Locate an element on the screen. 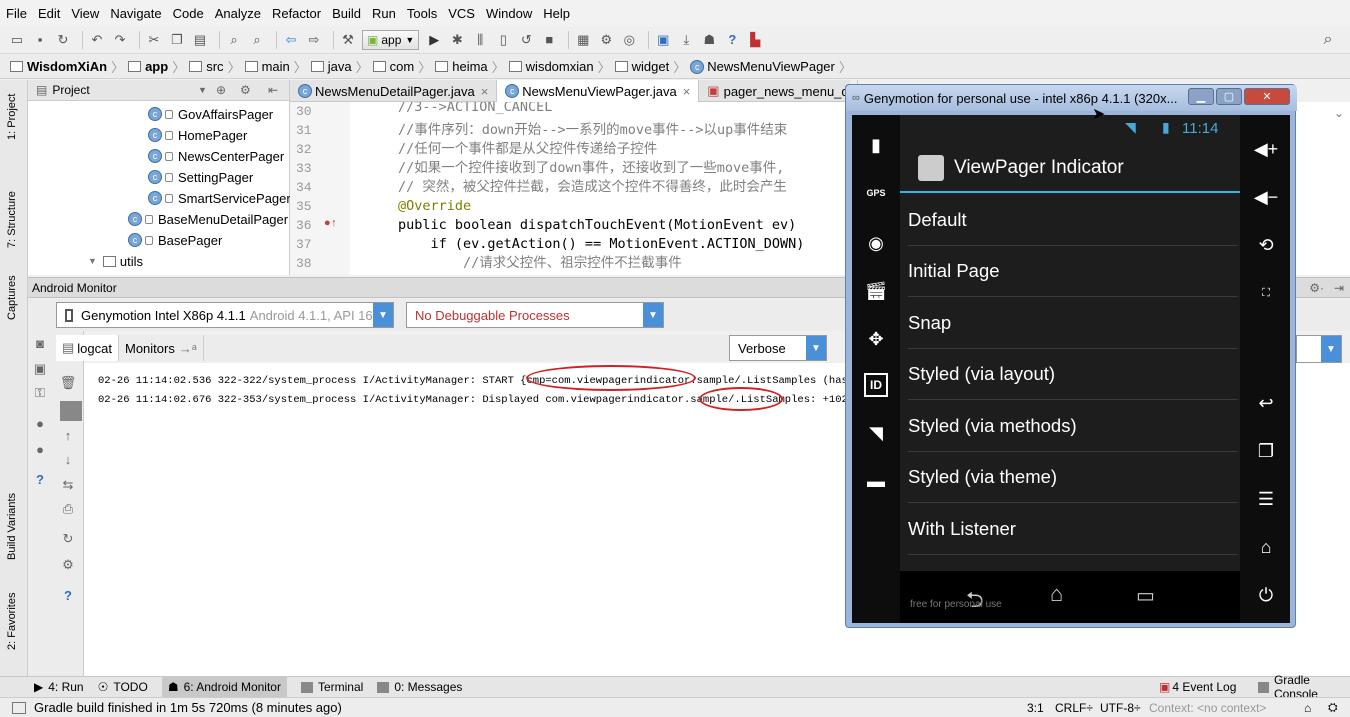 Image resolution: width=1350 pixels, height=717 pixels. print-icon: ⎙ is located at coordinates (68, 509).